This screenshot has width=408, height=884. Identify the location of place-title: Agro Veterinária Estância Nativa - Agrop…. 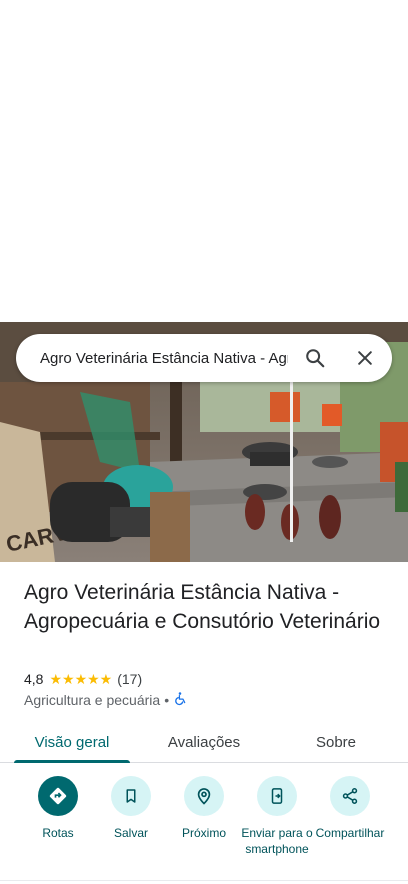
(202, 607).